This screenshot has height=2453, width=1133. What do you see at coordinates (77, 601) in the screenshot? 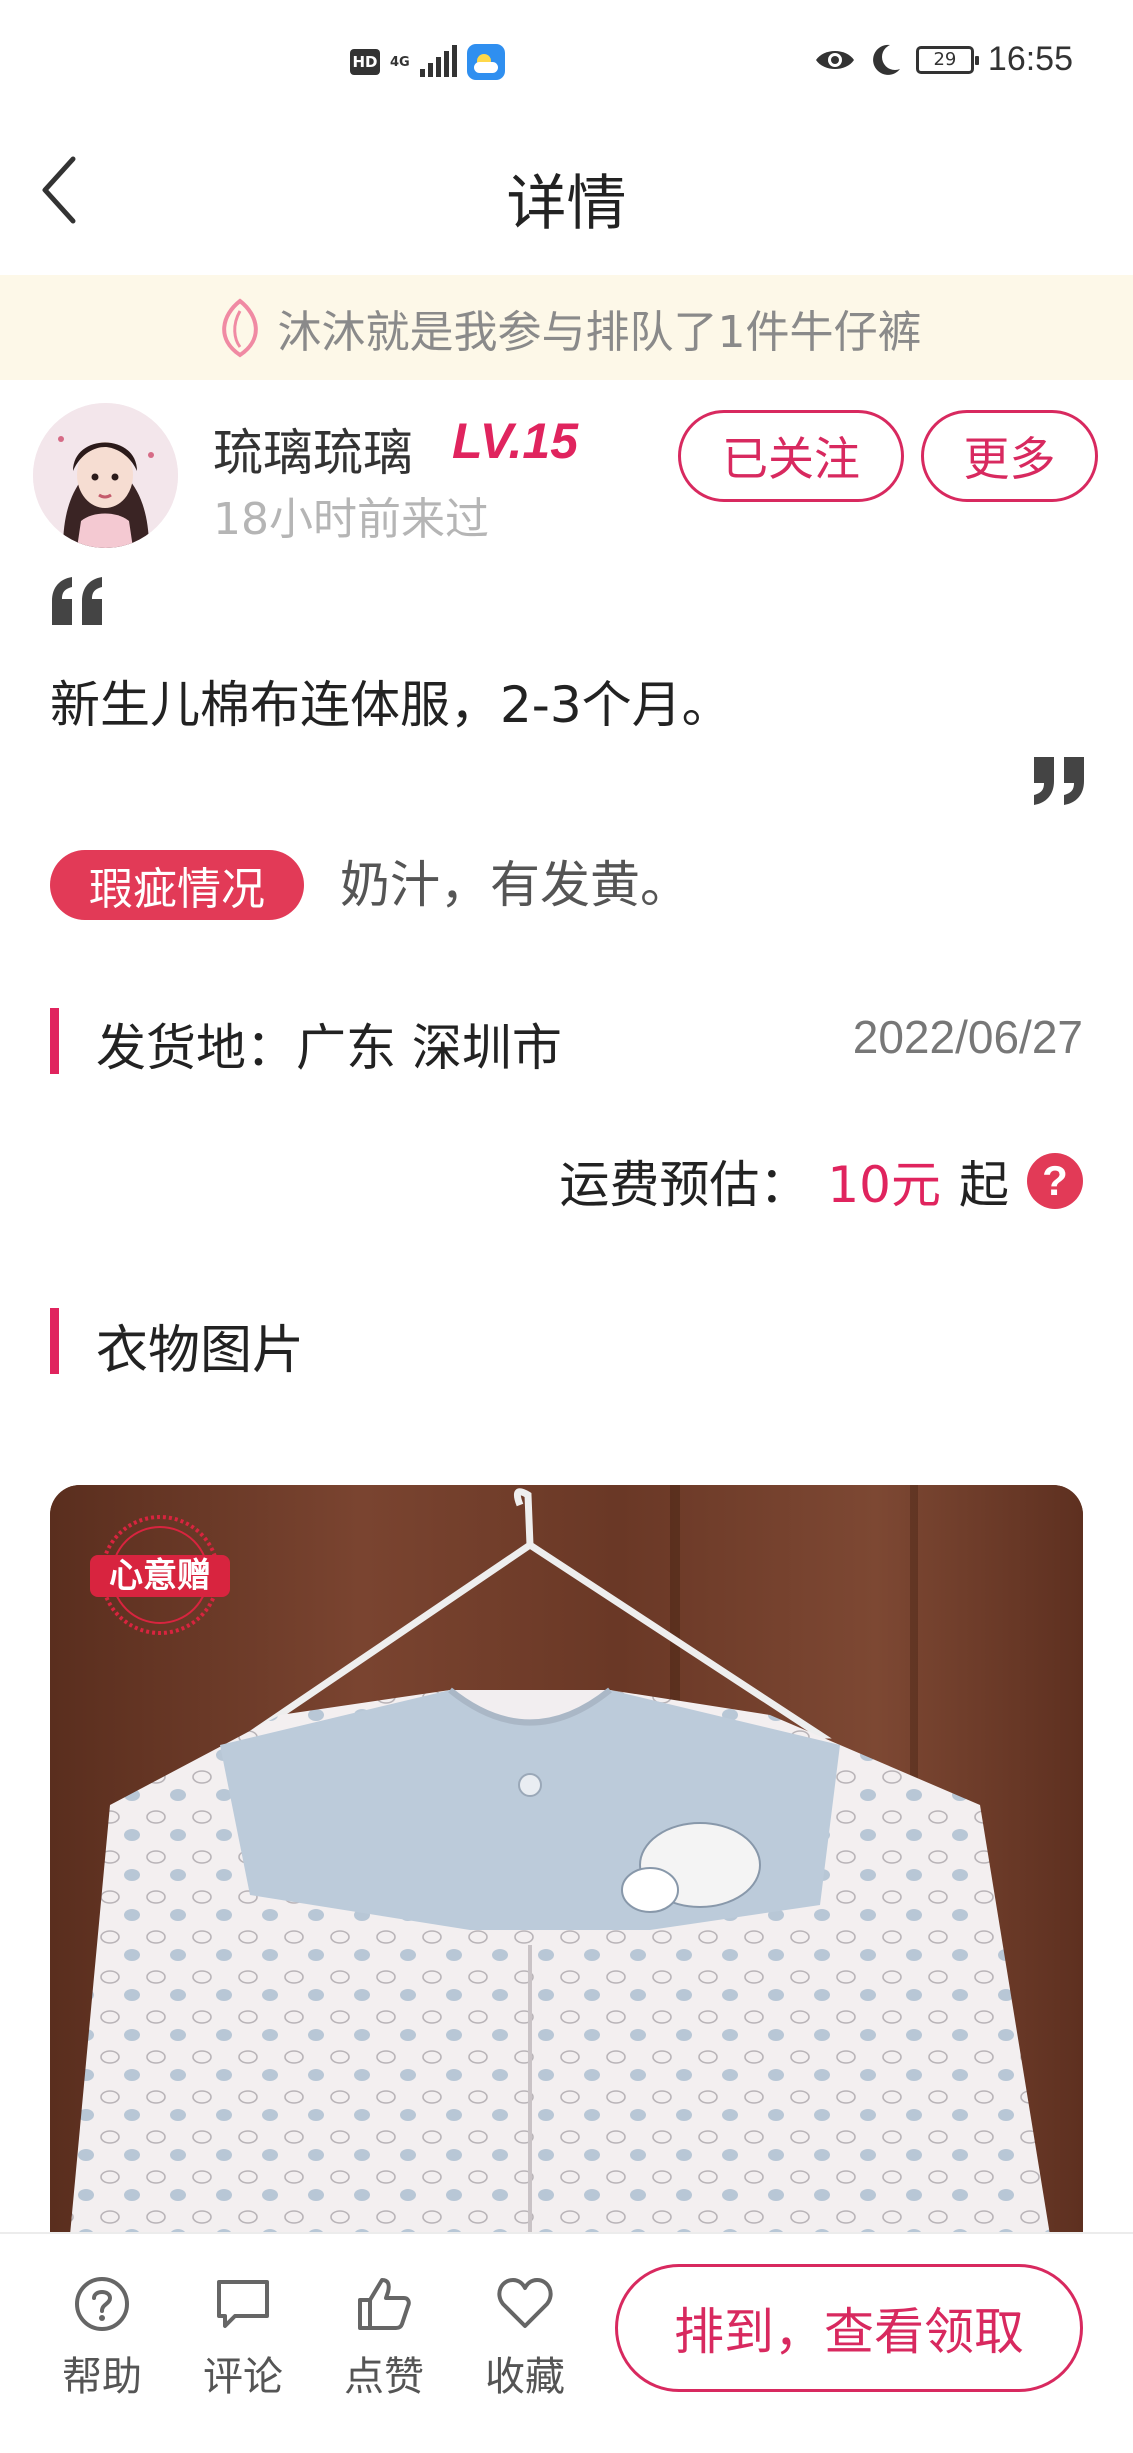
I see `quote-open-icon` at bounding box center [77, 601].